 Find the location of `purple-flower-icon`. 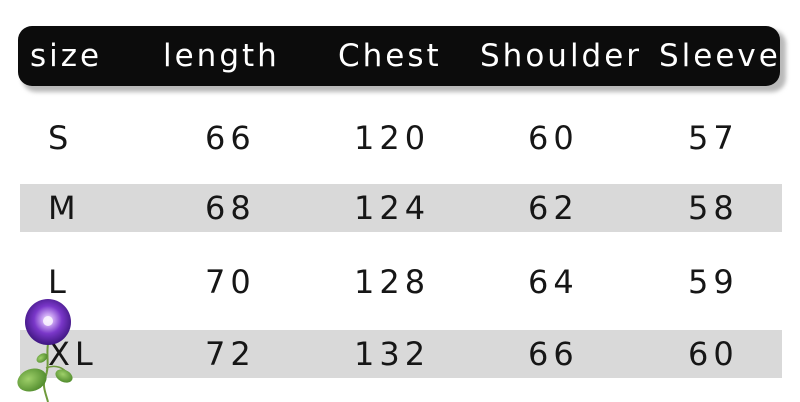

purple-flower-icon is located at coordinates (45, 350).